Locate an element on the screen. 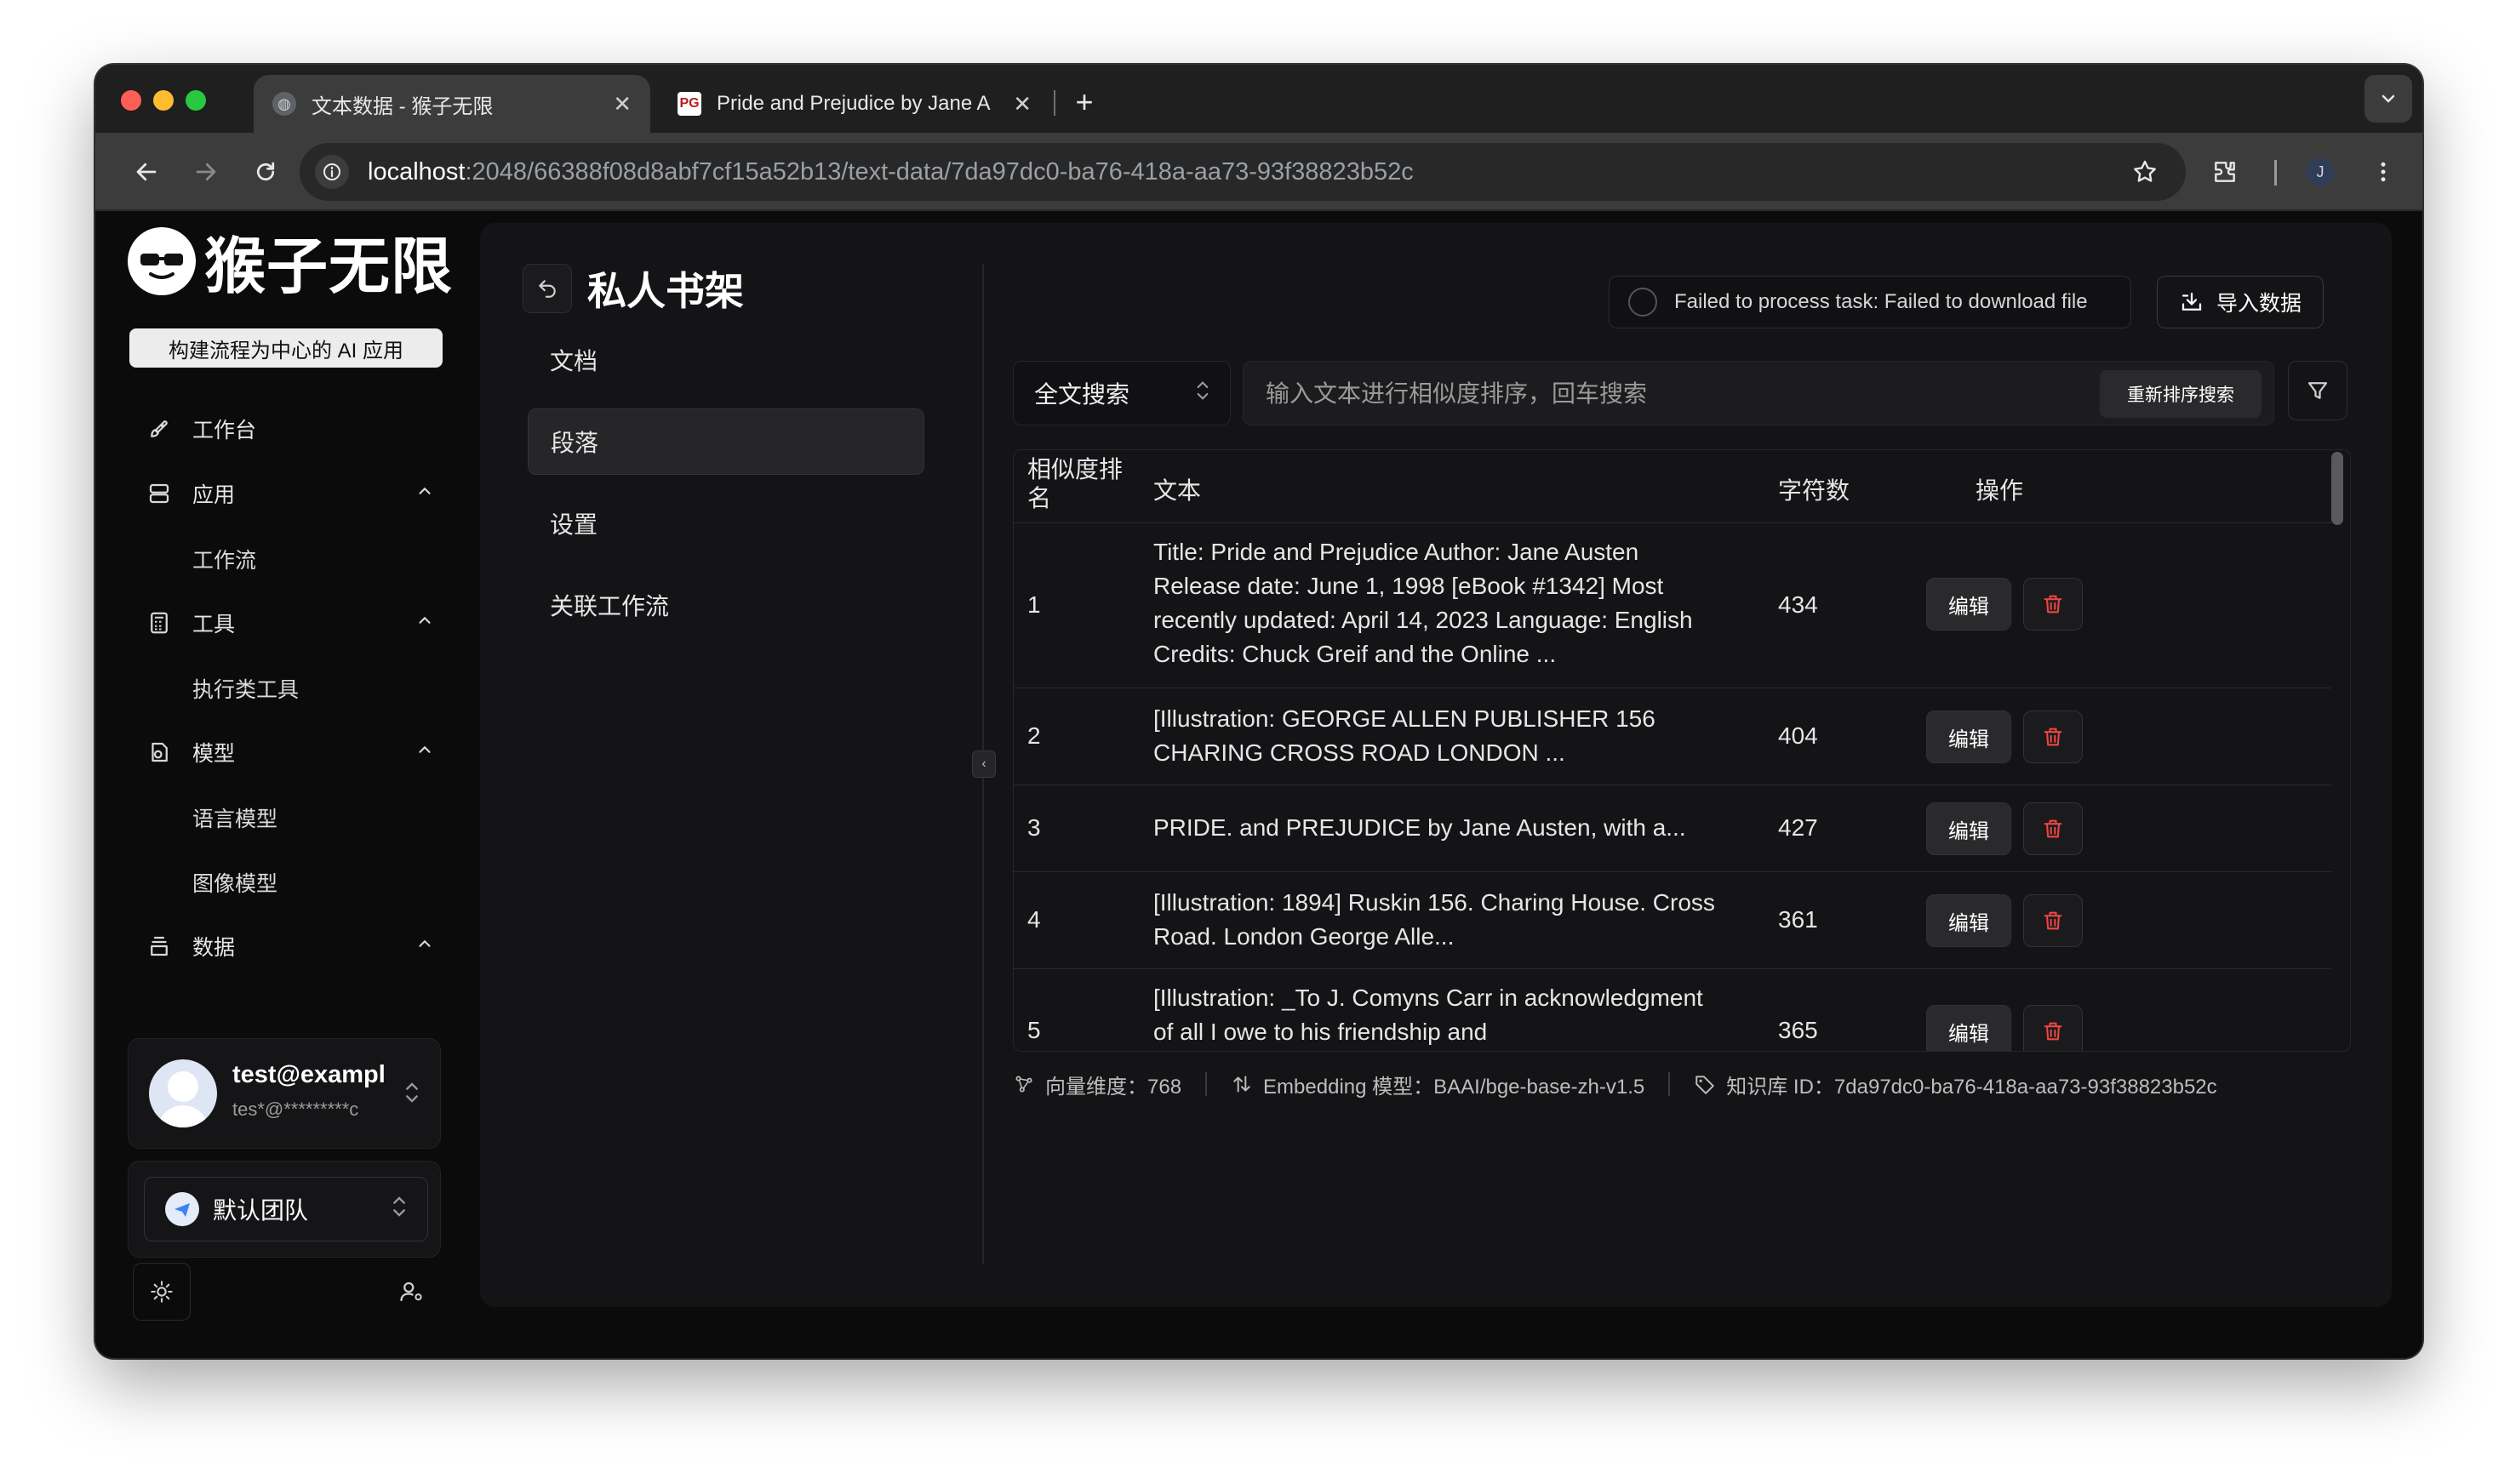 The width and height of the screenshot is (2516, 1484). forward-button is located at coordinates (206, 171).